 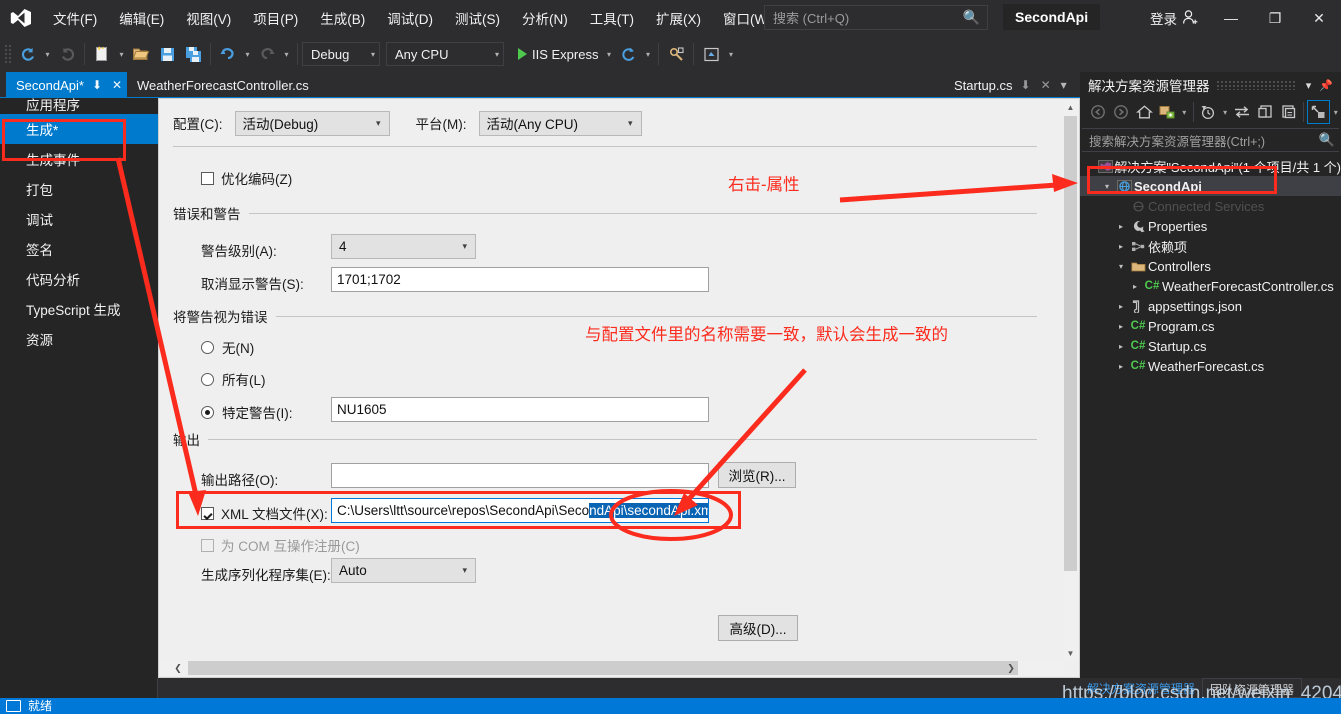 What do you see at coordinates (13, 706) in the screenshot?
I see `taskview-icon` at bounding box center [13, 706].